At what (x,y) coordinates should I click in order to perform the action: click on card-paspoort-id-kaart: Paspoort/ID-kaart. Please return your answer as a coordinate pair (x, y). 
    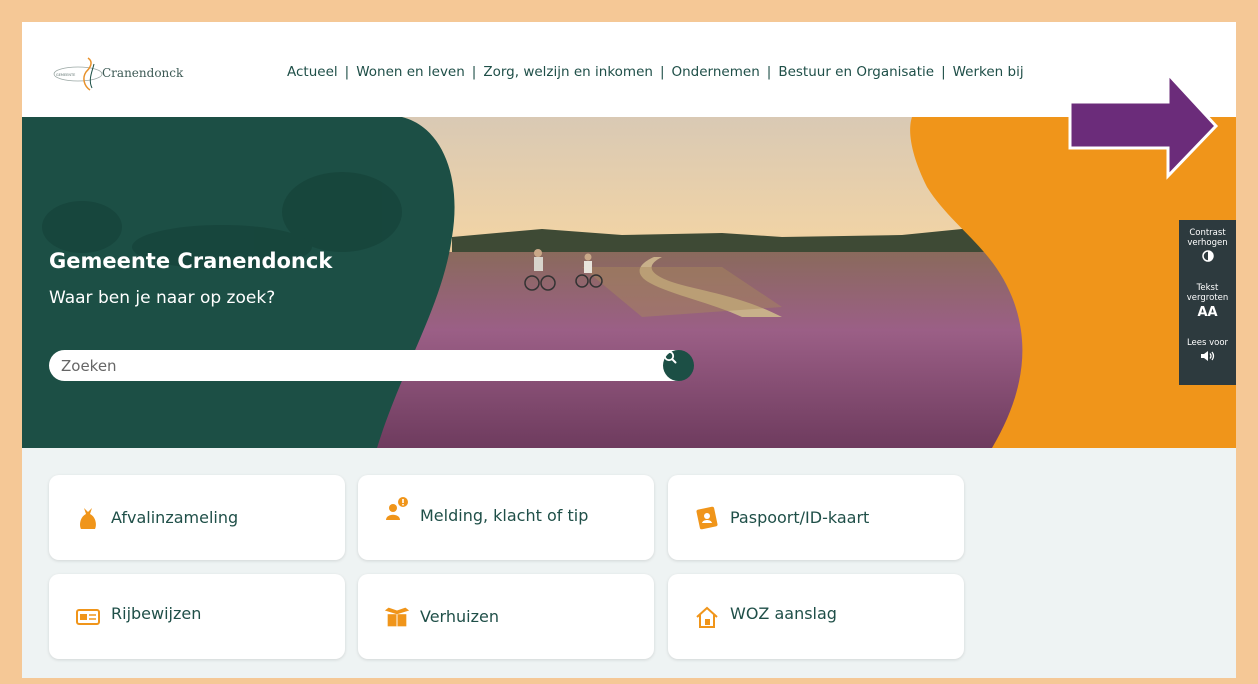
    Looking at the image, I should click on (816, 517).